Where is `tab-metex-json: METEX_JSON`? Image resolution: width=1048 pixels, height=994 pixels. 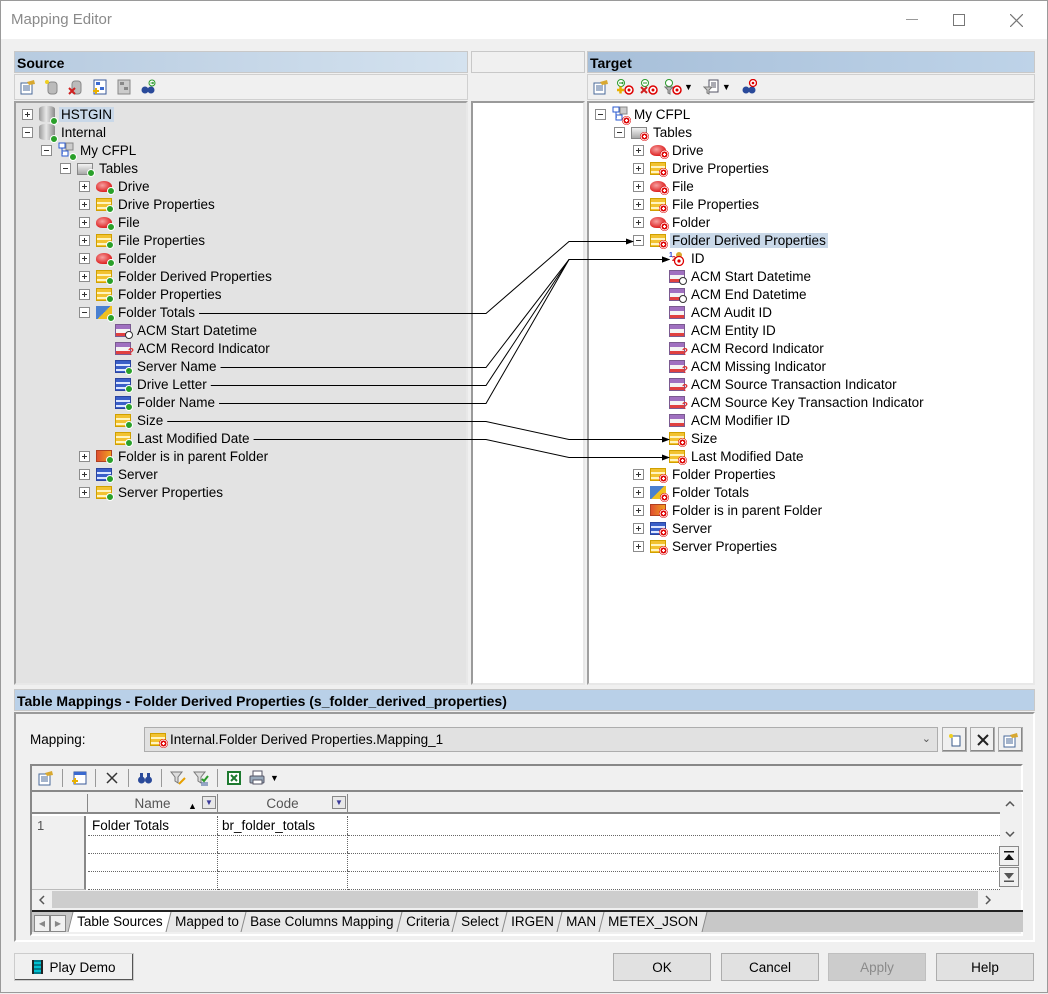 tab-metex-json: METEX_JSON is located at coordinates (653, 922).